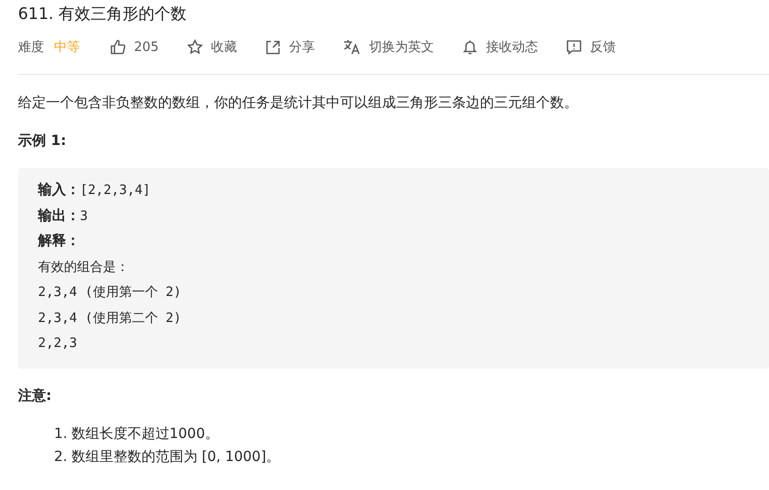 The height and width of the screenshot is (490, 769). What do you see at coordinates (134, 47) in the screenshot?
I see `like-button: 205` at bounding box center [134, 47].